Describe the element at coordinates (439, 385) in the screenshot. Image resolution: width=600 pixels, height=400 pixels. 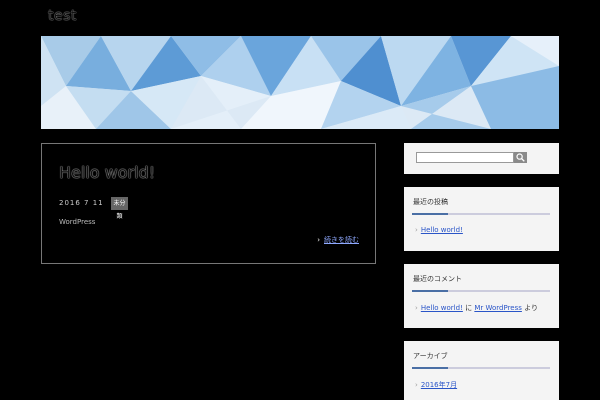
I see `archive-link: 2016年7月` at that location.